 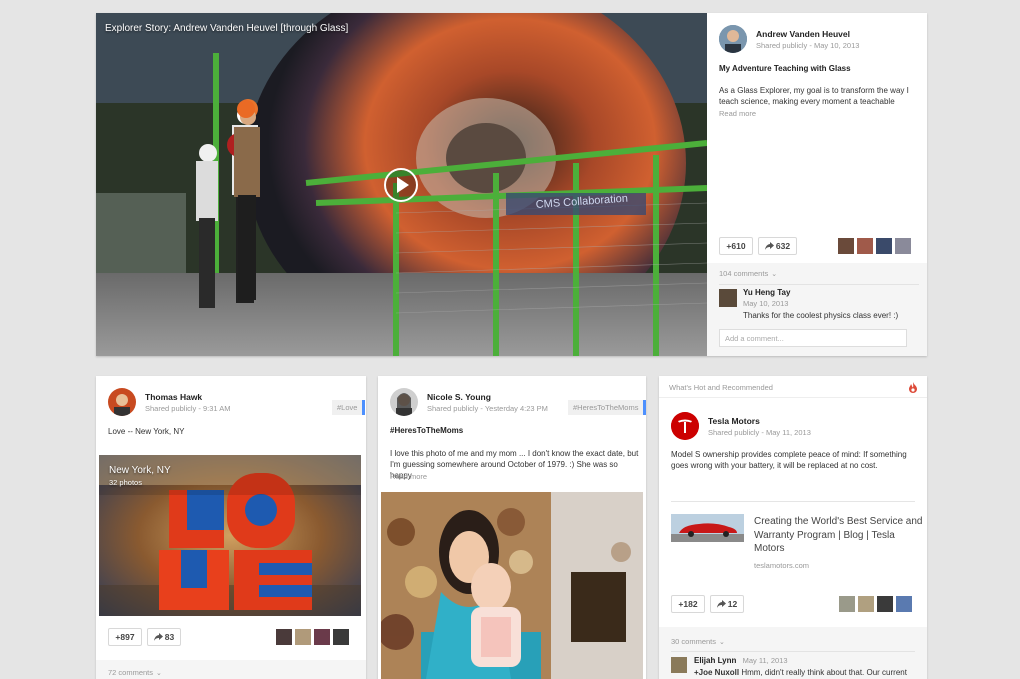 What do you see at coordinates (349, 407) in the screenshot?
I see `hashtag-chip: #Love` at bounding box center [349, 407].